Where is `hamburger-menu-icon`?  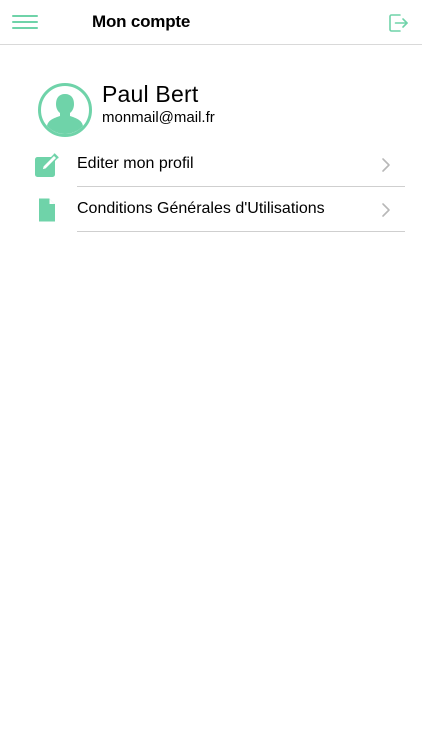
hamburger-menu-icon is located at coordinates (25, 22).